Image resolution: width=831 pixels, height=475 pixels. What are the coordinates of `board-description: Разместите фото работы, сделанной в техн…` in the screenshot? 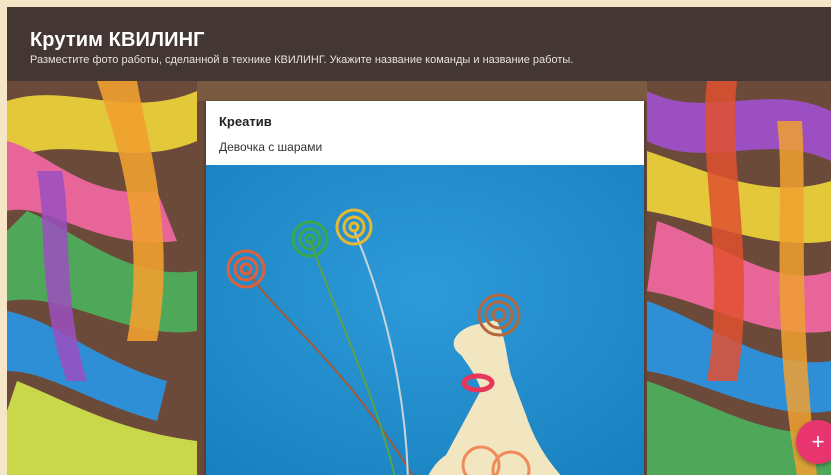 It's located at (302, 60).